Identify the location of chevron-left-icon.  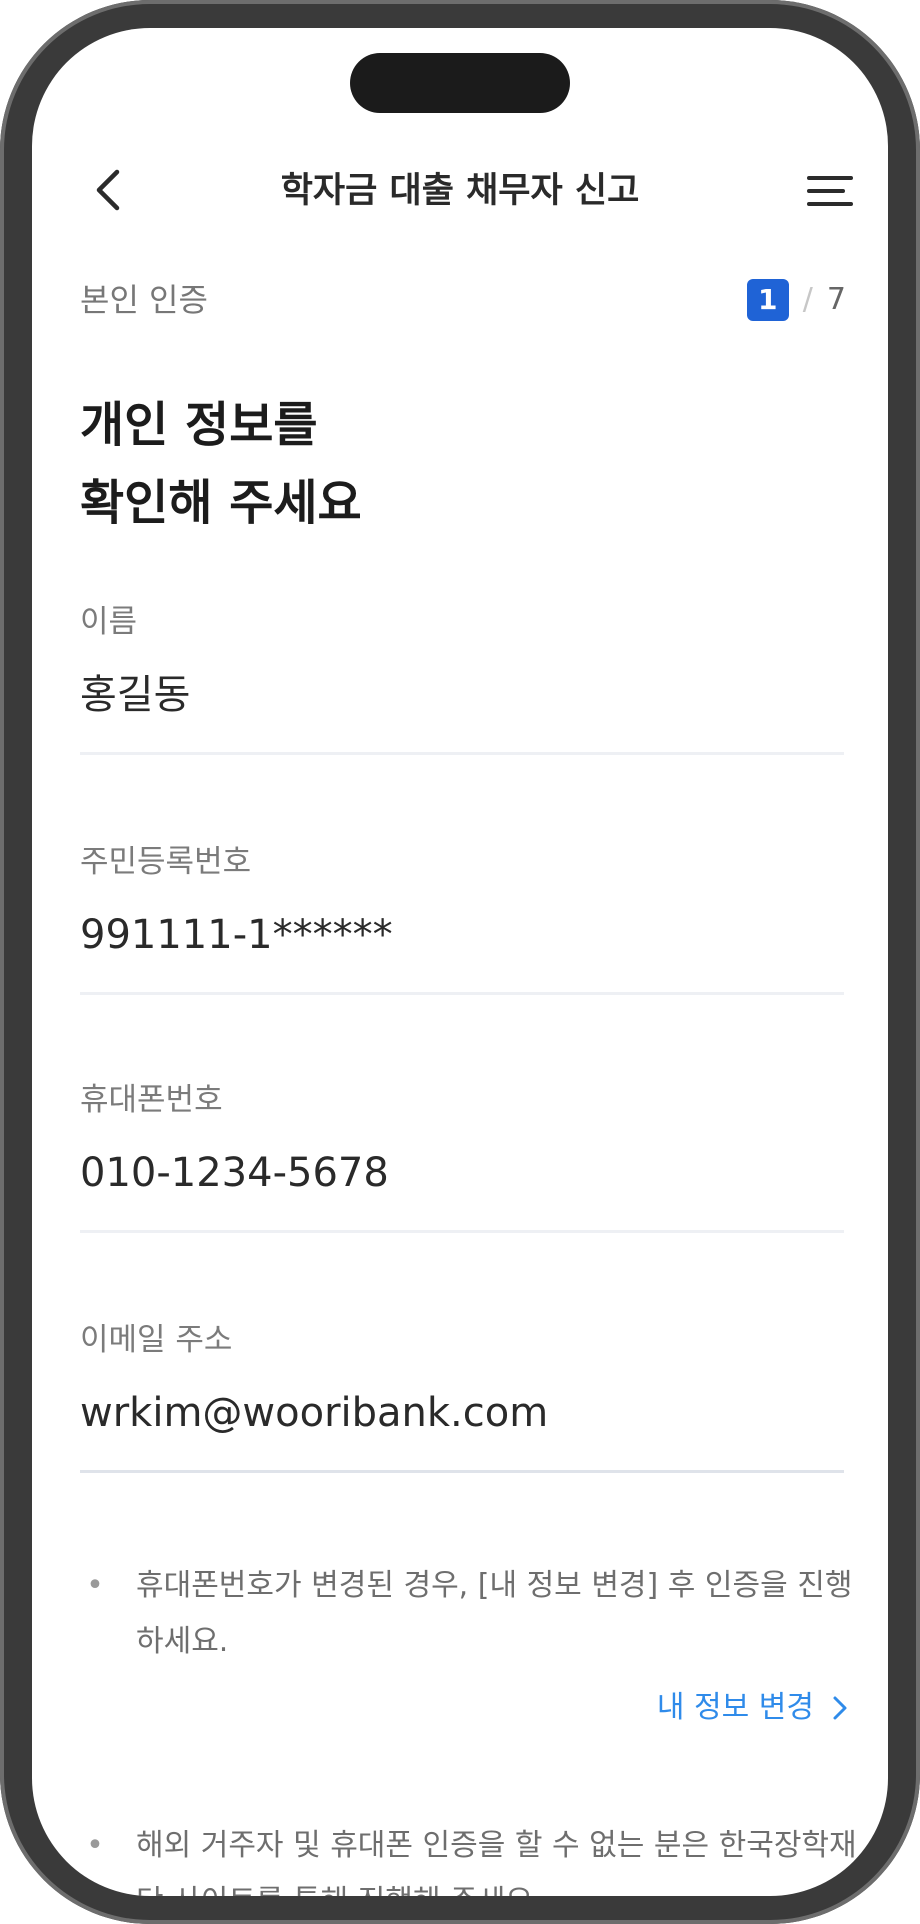
(108, 190).